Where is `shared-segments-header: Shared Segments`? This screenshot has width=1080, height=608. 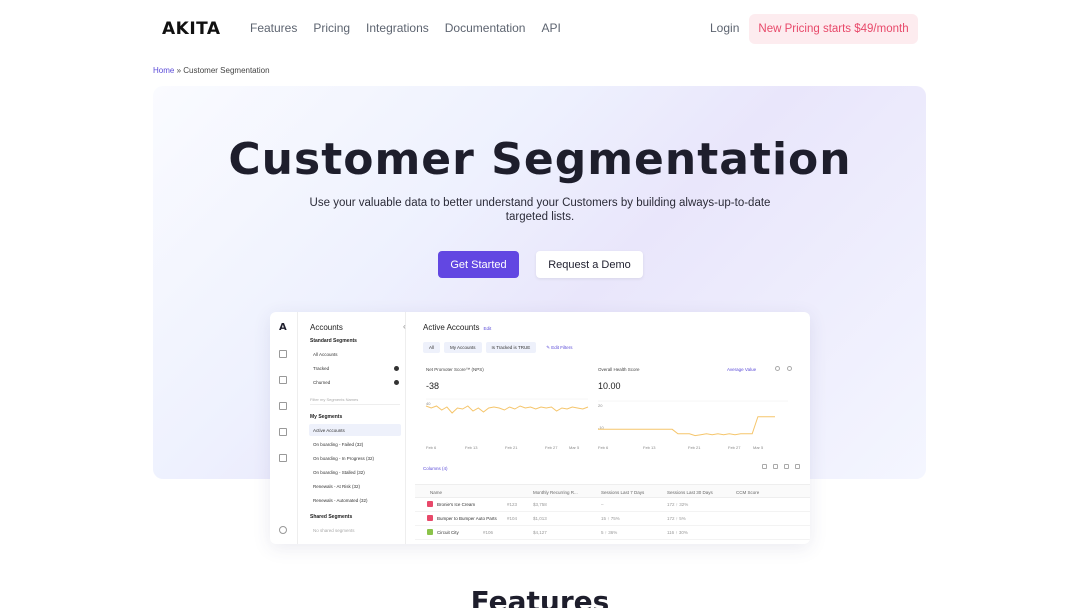
shared-segments-header: Shared Segments is located at coordinates (331, 517).